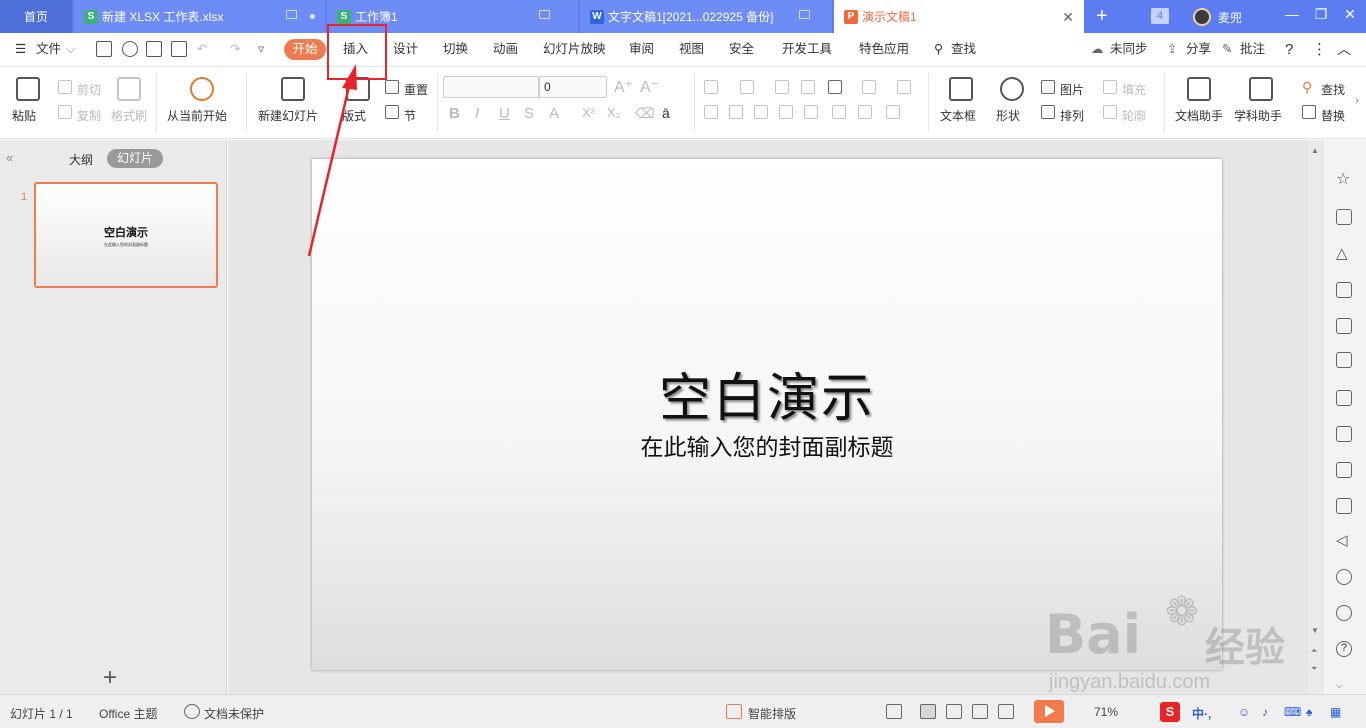 This screenshot has height=728, width=1366. Describe the element at coordinates (1106, 712) in the screenshot. I see `zoom-level: 71%` at that location.